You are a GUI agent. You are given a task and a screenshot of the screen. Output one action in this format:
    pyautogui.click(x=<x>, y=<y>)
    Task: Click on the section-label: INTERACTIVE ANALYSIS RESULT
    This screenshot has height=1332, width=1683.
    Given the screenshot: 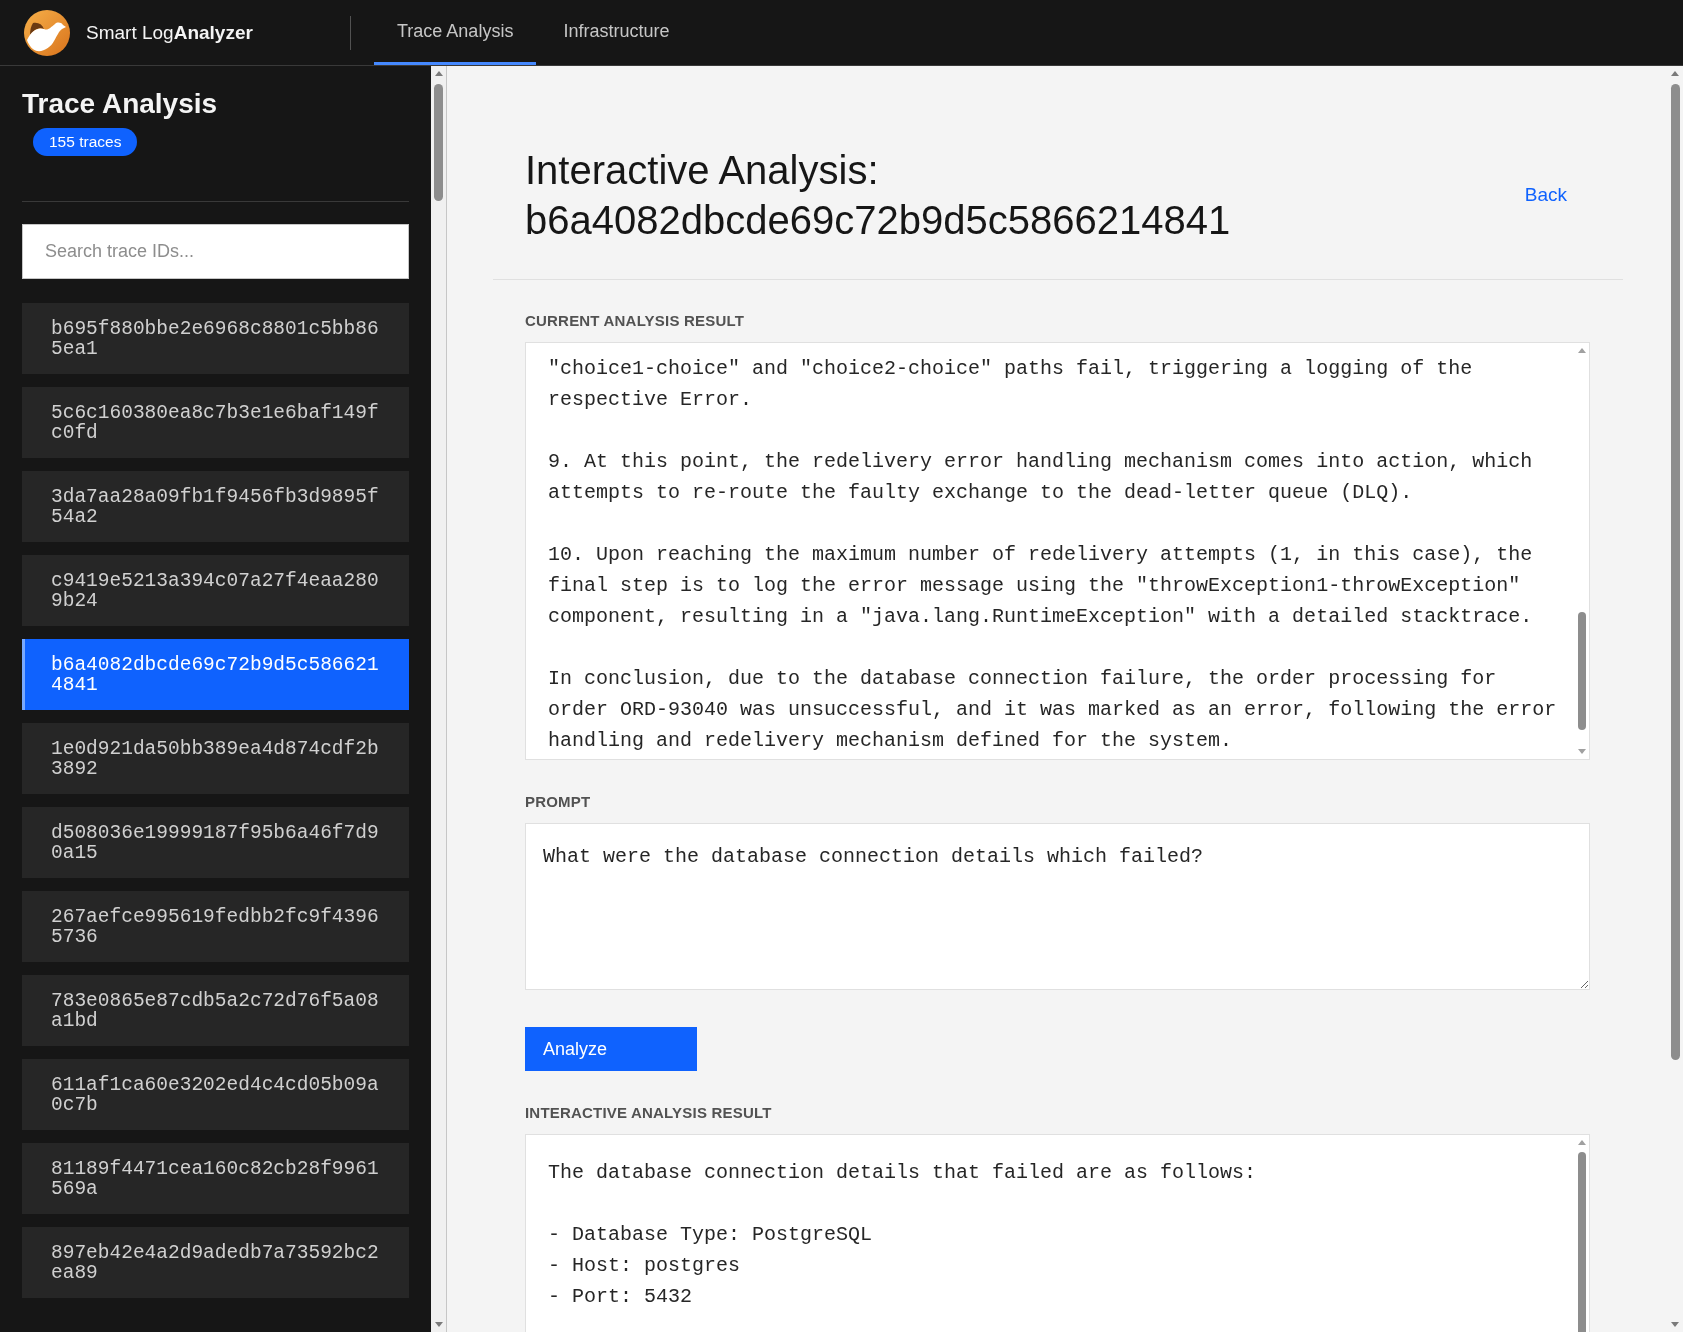 What is the action you would take?
    pyautogui.click(x=649, y=1113)
    